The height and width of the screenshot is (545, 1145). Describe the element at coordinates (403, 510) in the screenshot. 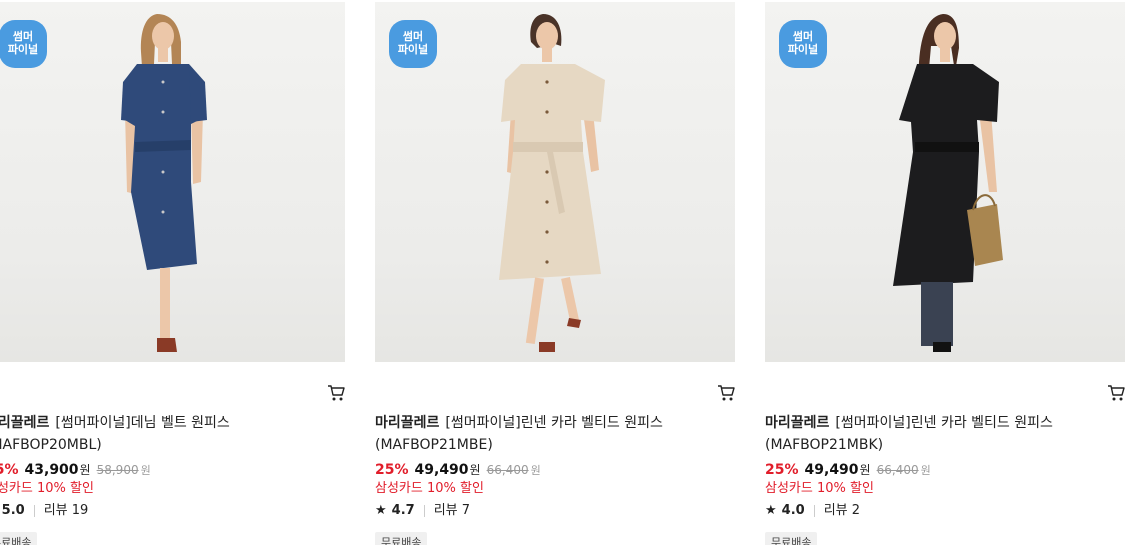

I see `rating-score: 4.7` at that location.